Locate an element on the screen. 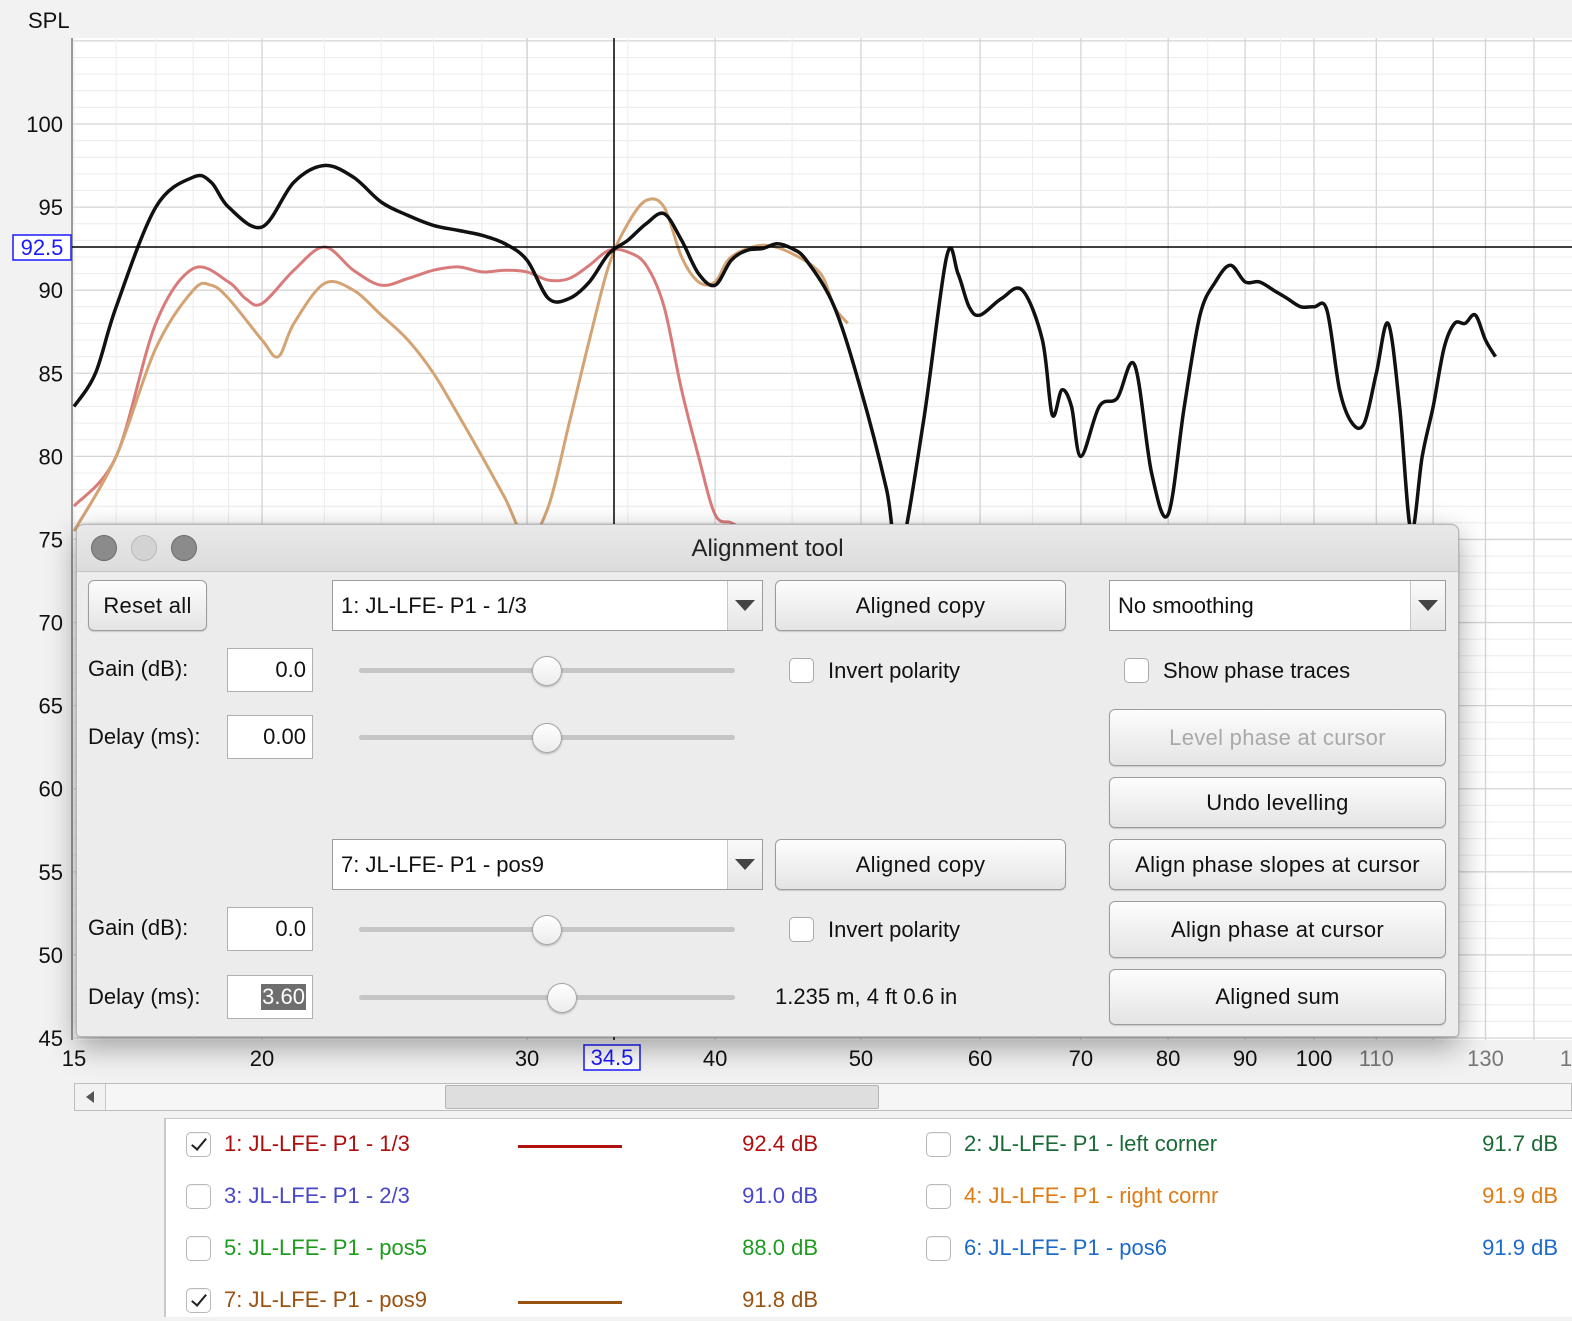 The image size is (1572, 1321). top-measurement-select: 1: JL-LFE- P1 - 1/3 is located at coordinates (547, 605).